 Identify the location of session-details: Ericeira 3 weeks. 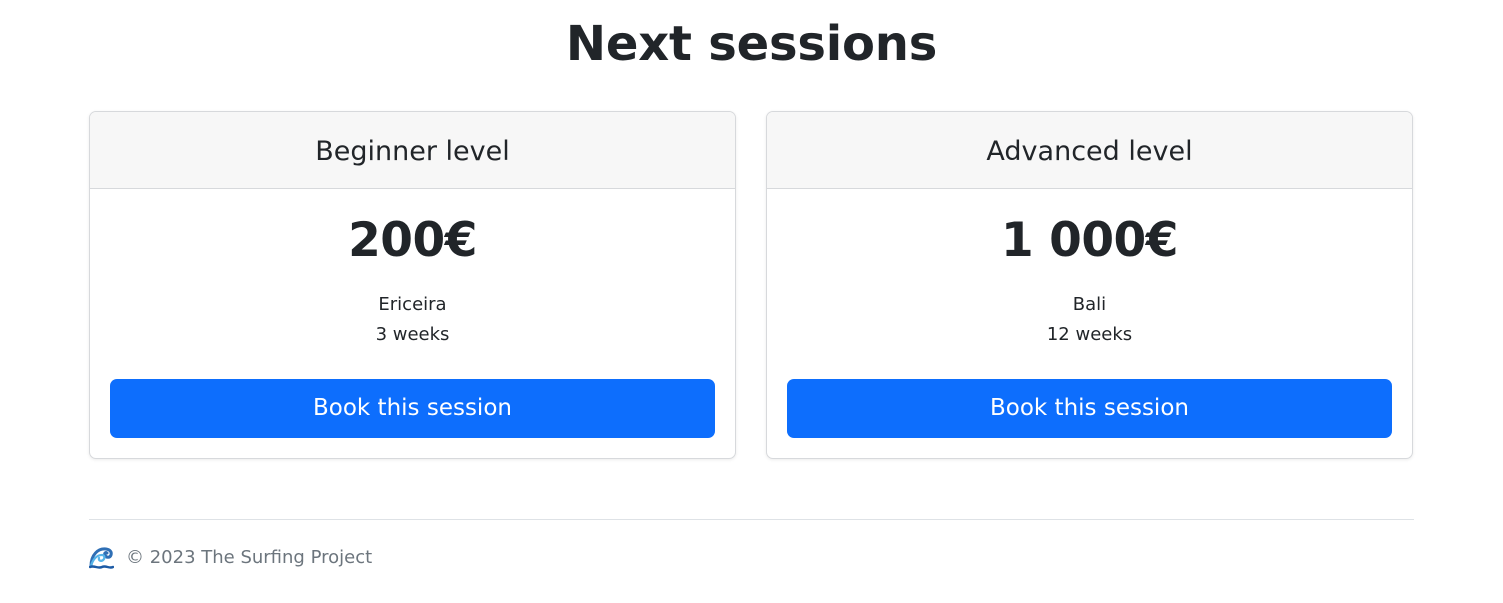
(412, 320).